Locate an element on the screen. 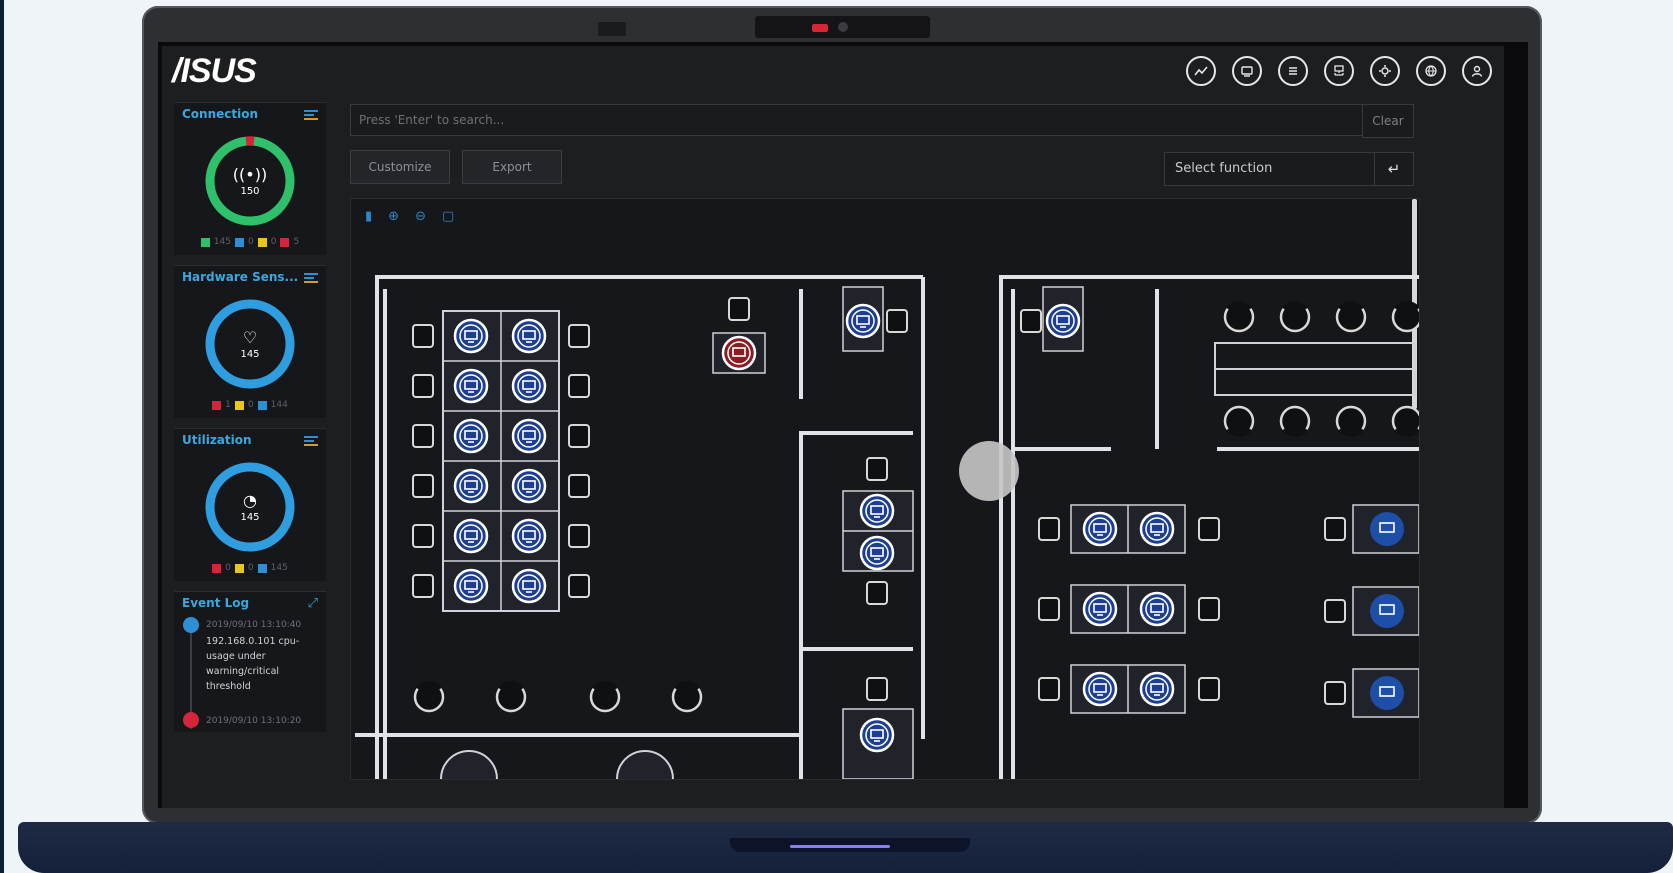 The image size is (1673, 873). event-dot-alert is located at coordinates (191, 720).